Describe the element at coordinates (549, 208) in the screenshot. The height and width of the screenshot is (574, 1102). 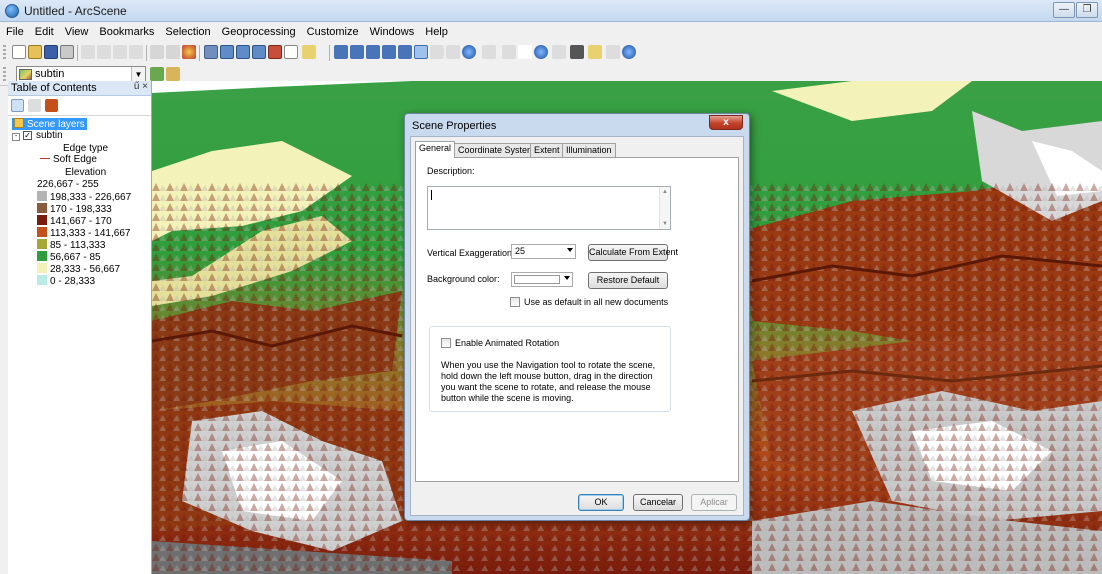
I see `description-textarea: ▲ ▼` at that location.